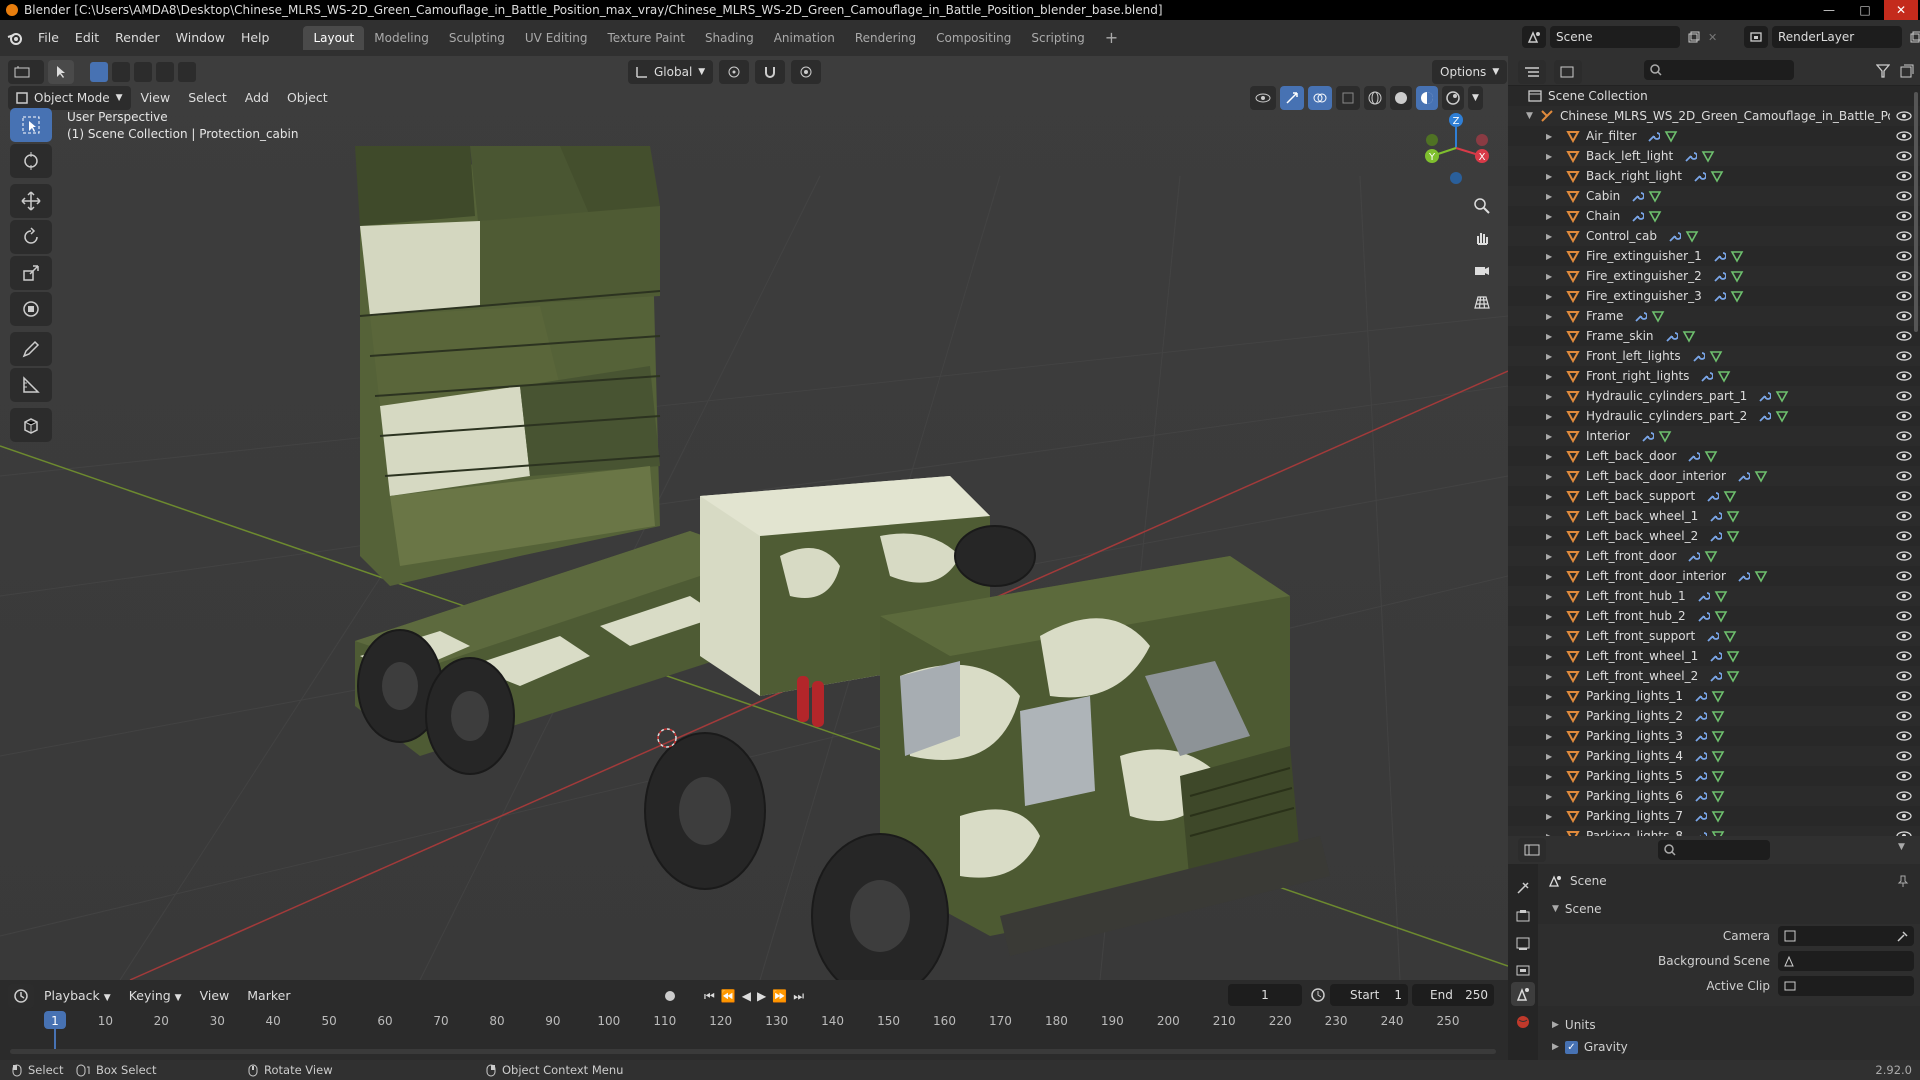 This screenshot has height=1080, width=1920. I want to click on gravity-panel-header: ▶ ✓ Gravity, so click(1729, 1047).